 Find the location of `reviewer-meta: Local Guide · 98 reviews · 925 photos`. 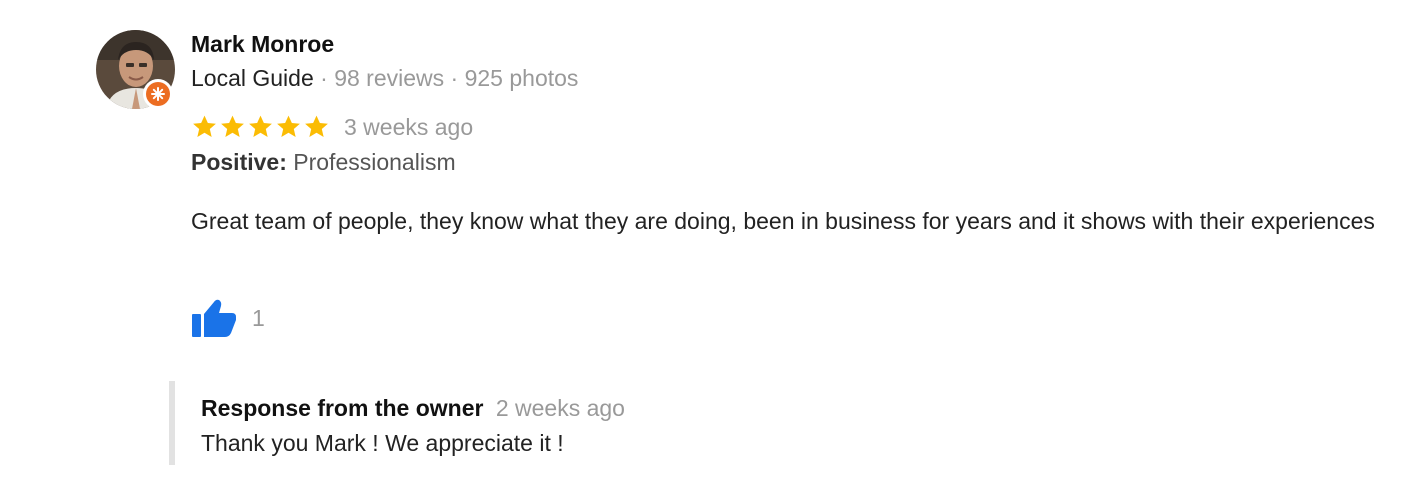

reviewer-meta: Local Guide · 98 reviews · 925 photos is located at coordinates (384, 78).